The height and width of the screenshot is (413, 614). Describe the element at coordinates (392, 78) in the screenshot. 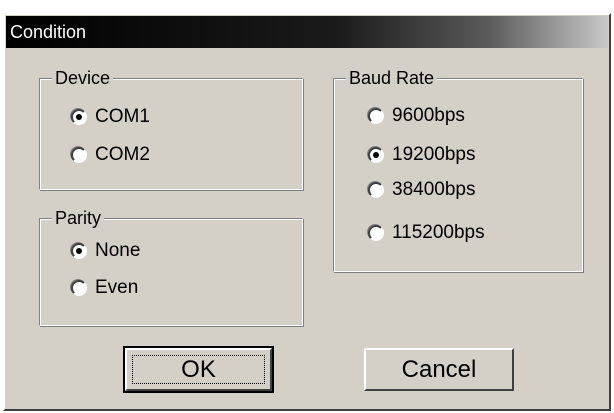

I see `baud-rate-legend: Baud Rate` at that location.